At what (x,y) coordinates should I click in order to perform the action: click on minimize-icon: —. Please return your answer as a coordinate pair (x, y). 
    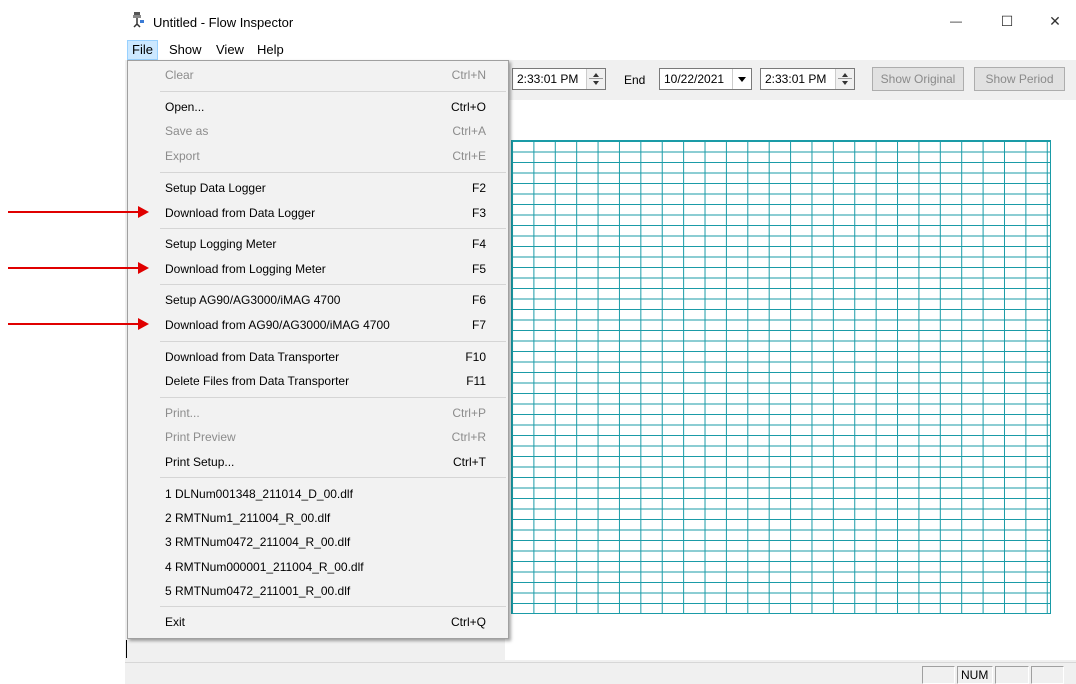
    Looking at the image, I should click on (956, 21).